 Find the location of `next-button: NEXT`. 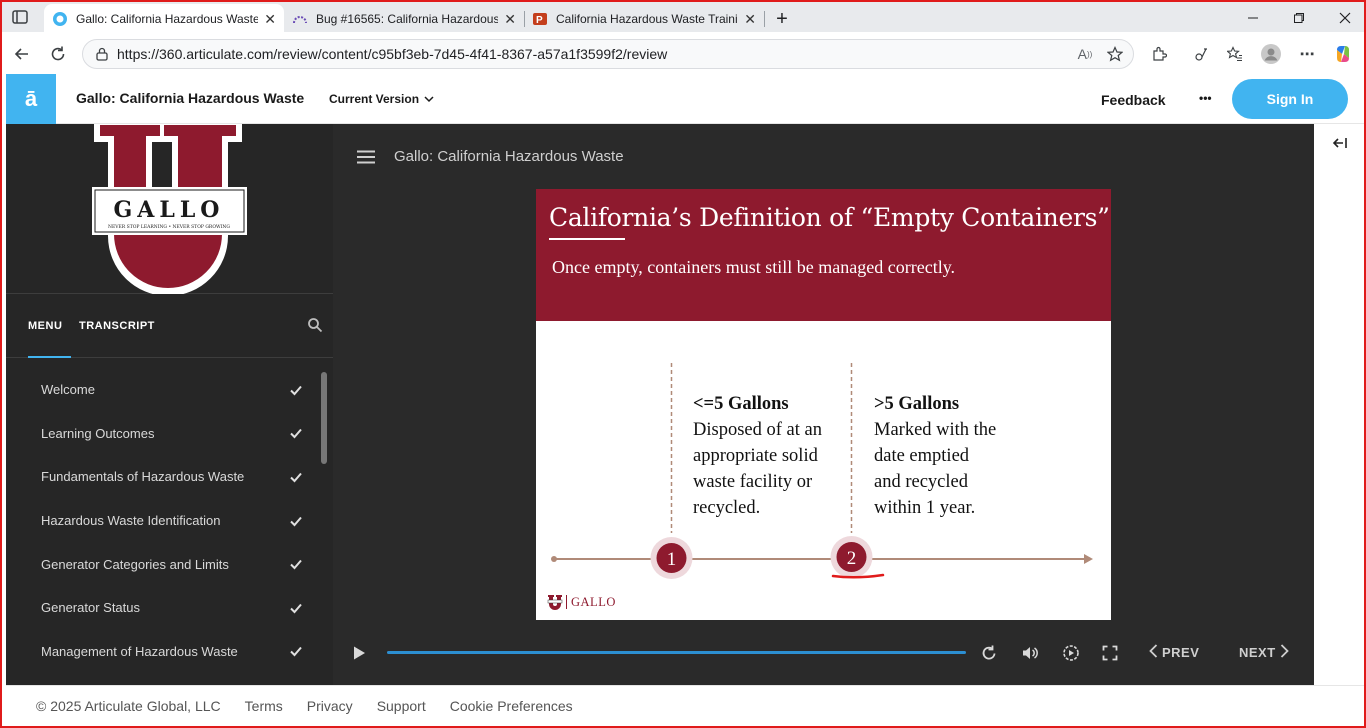

next-button: NEXT is located at coordinates (1264, 652).